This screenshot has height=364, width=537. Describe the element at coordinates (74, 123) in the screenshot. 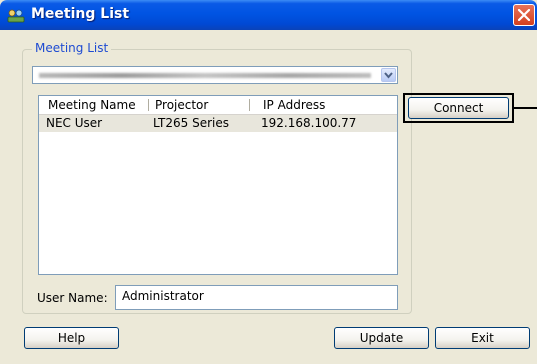

I see `cell-meeting-name: NEC User` at that location.